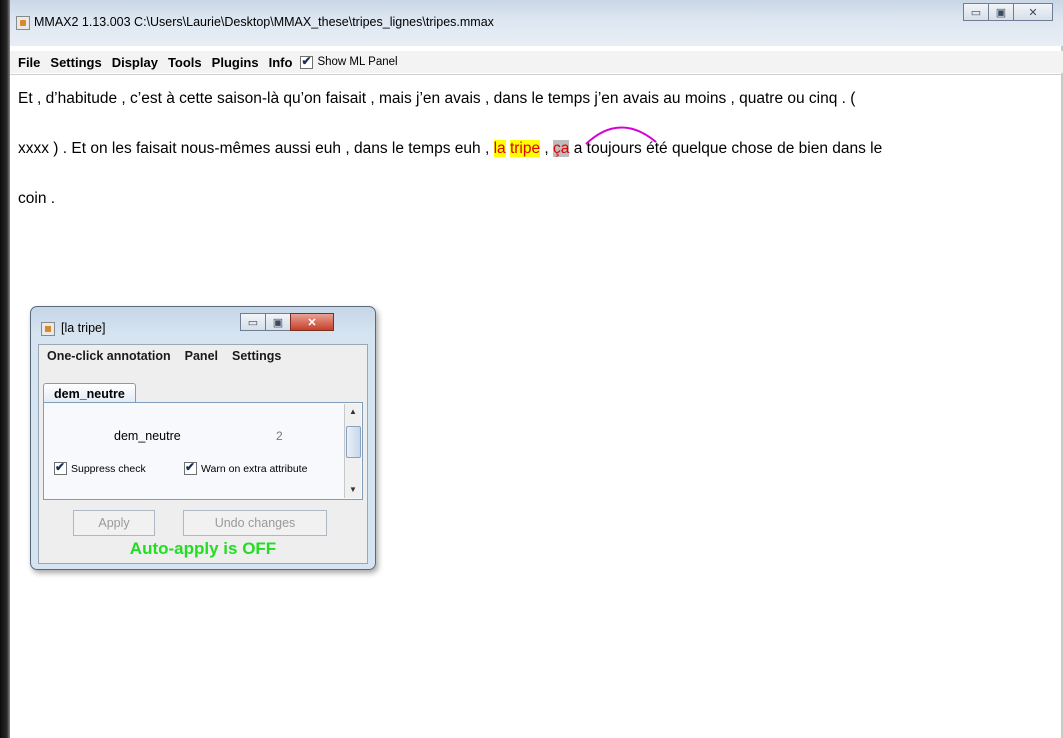 Image resolution: width=1063 pixels, height=738 pixels. Describe the element at coordinates (5, 369) in the screenshot. I see `left-window-edge` at that location.